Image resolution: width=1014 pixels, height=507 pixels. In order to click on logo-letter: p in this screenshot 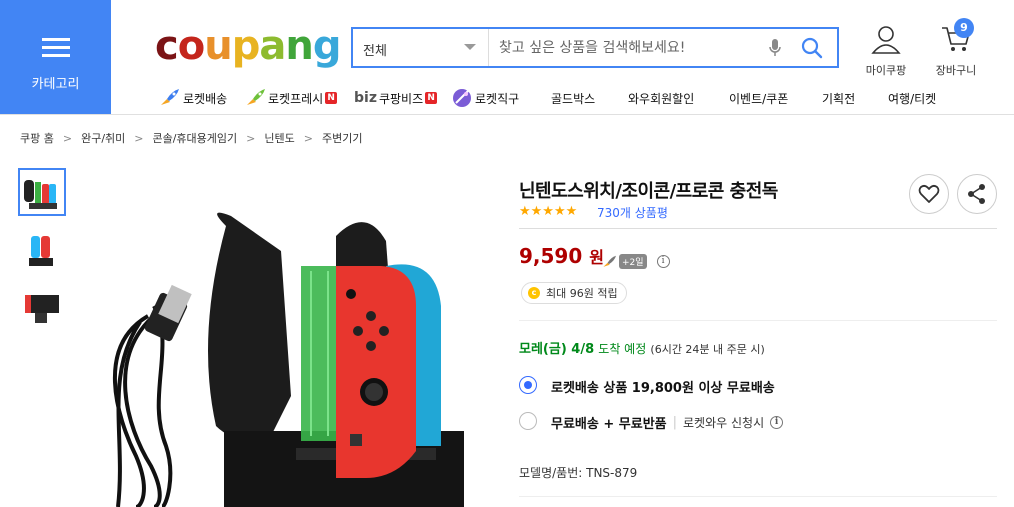, I will do `click(246, 46)`.